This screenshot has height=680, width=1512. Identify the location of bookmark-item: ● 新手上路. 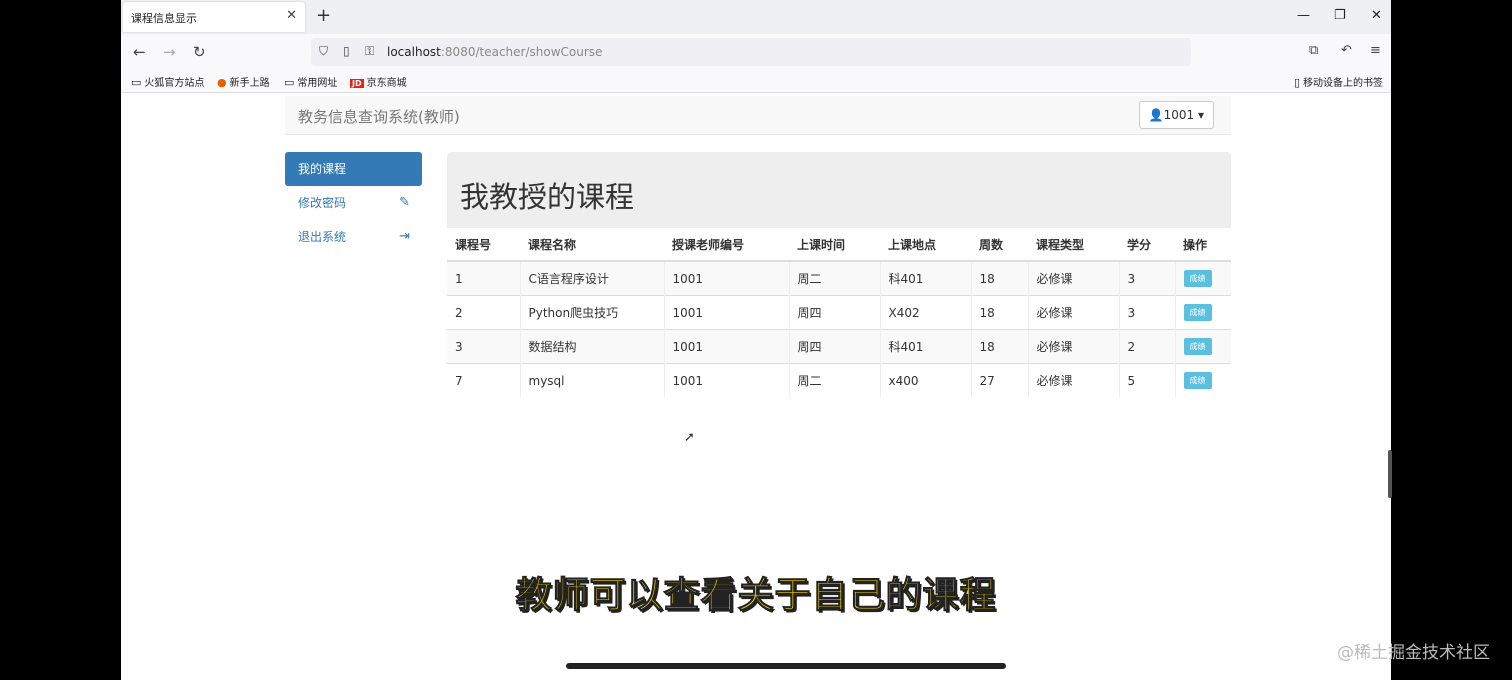
(243, 81).